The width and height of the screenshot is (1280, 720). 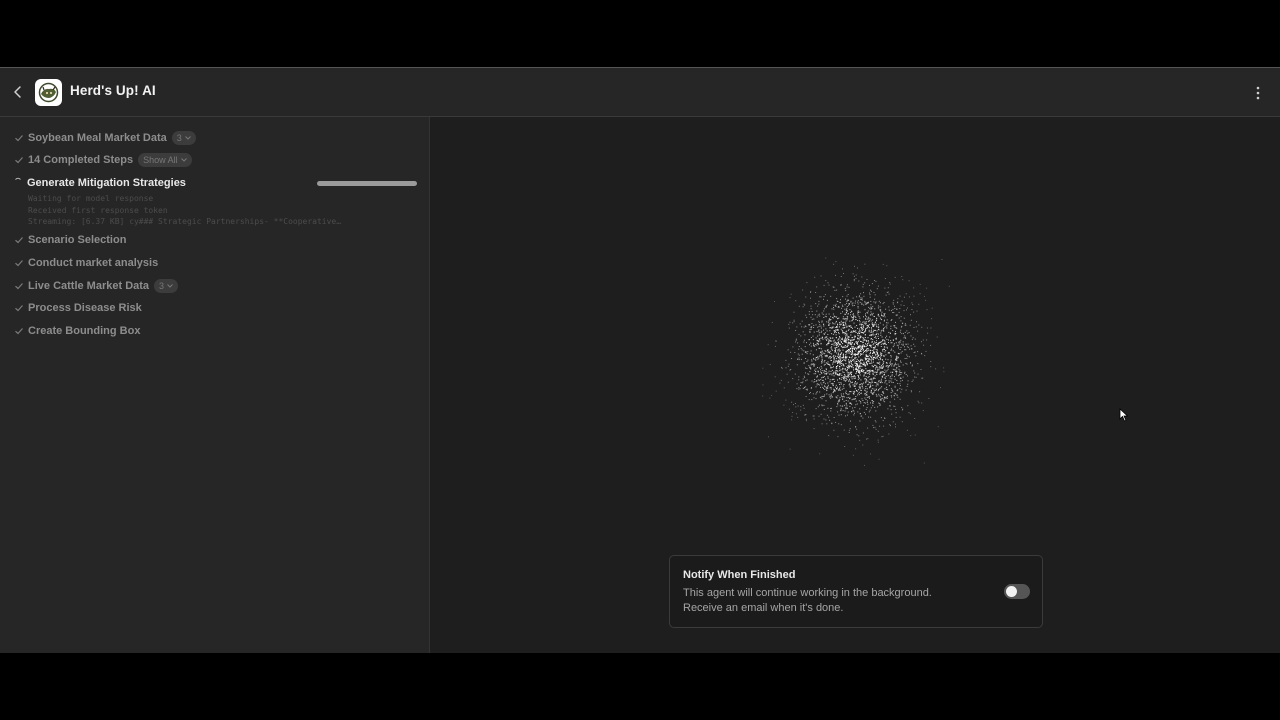 I want to click on particle-cloud-animation, so click(x=856, y=361).